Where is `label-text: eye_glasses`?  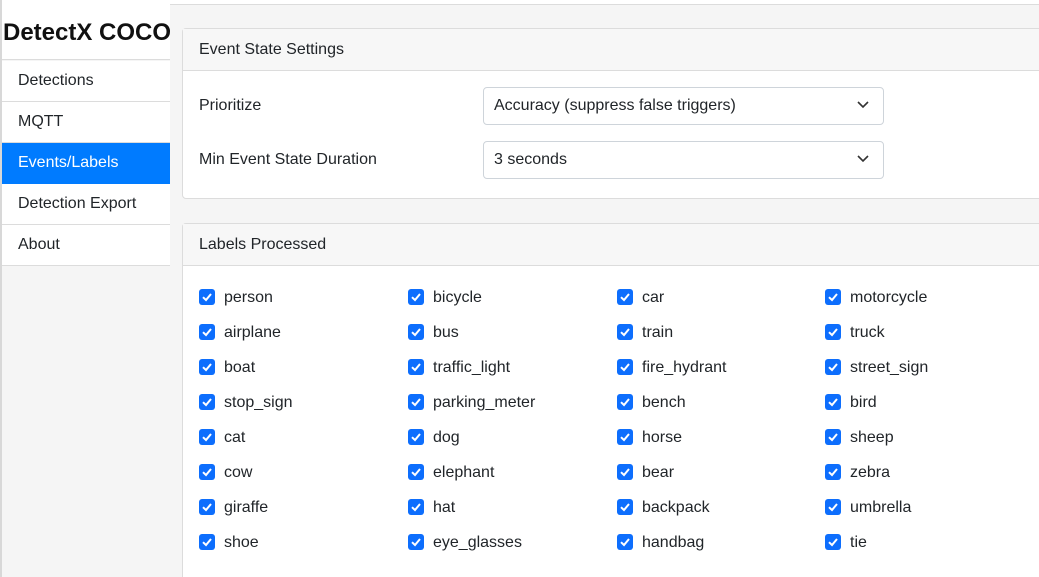
label-text: eye_glasses is located at coordinates (477, 542).